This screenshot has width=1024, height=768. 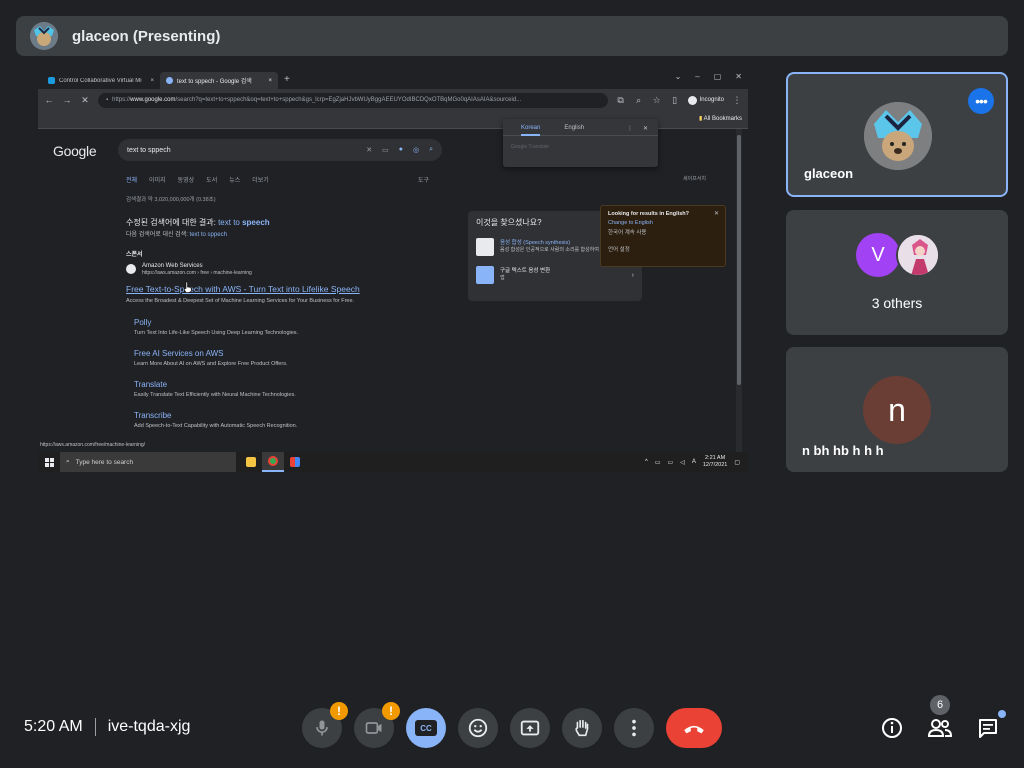 I want to click on lens-icon: ◎, so click(x=416, y=150).